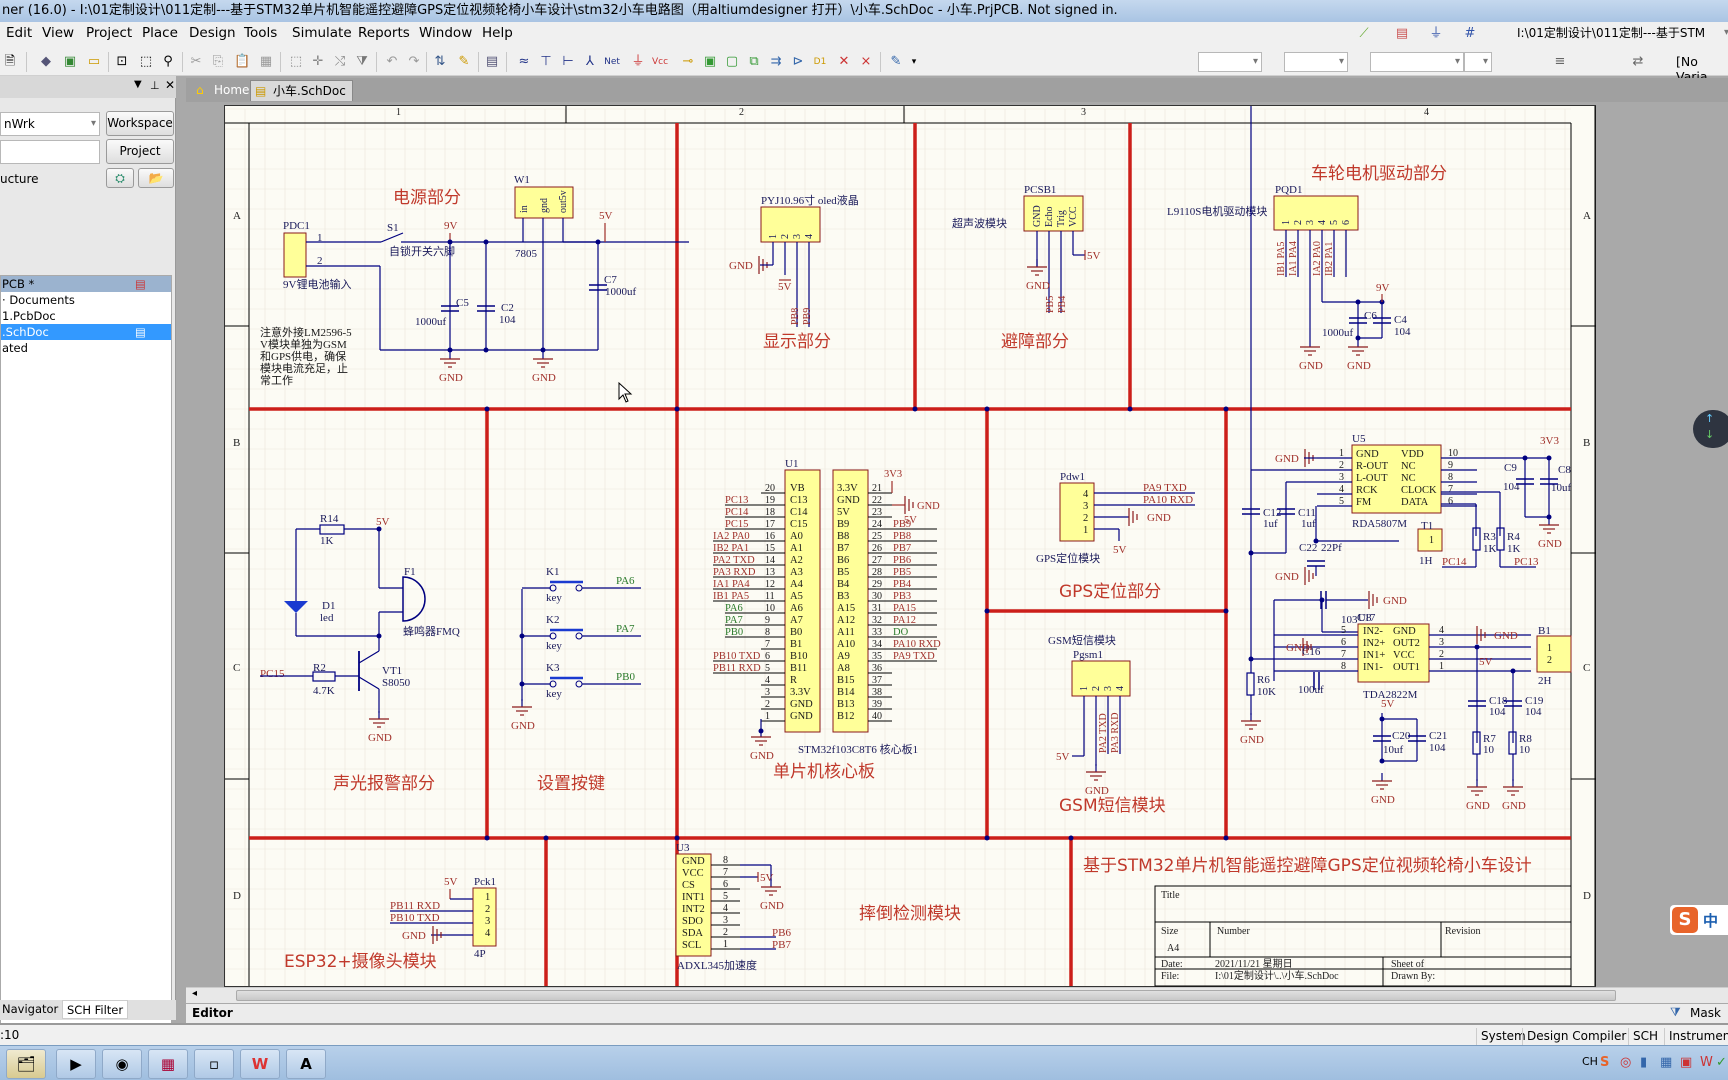  What do you see at coordinates (612, 62) in the screenshot?
I see `net-label-icon: Net` at bounding box center [612, 62].